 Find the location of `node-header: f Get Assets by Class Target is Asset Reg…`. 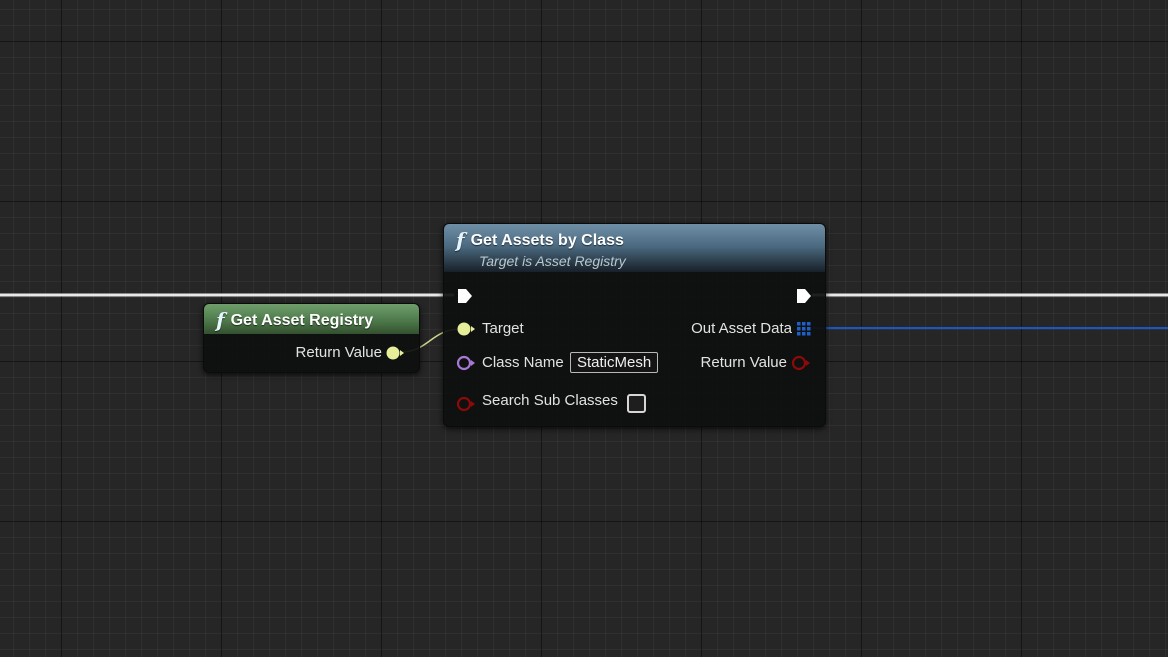

node-header: f Get Assets by Class Target is Asset Reg… is located at coordinates (634, 248).